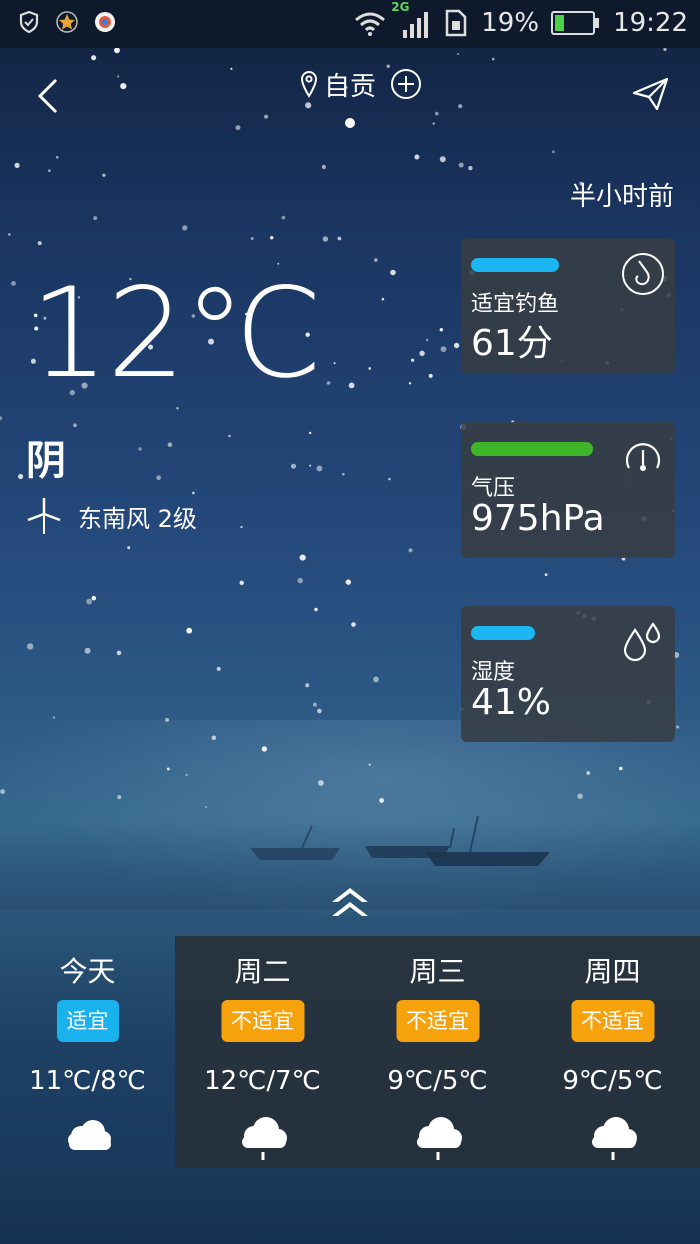  What do you see at coordinates (643, 274) in the screenshot?
I see `fishing-hook-icon` at bounding box center [643, 274].